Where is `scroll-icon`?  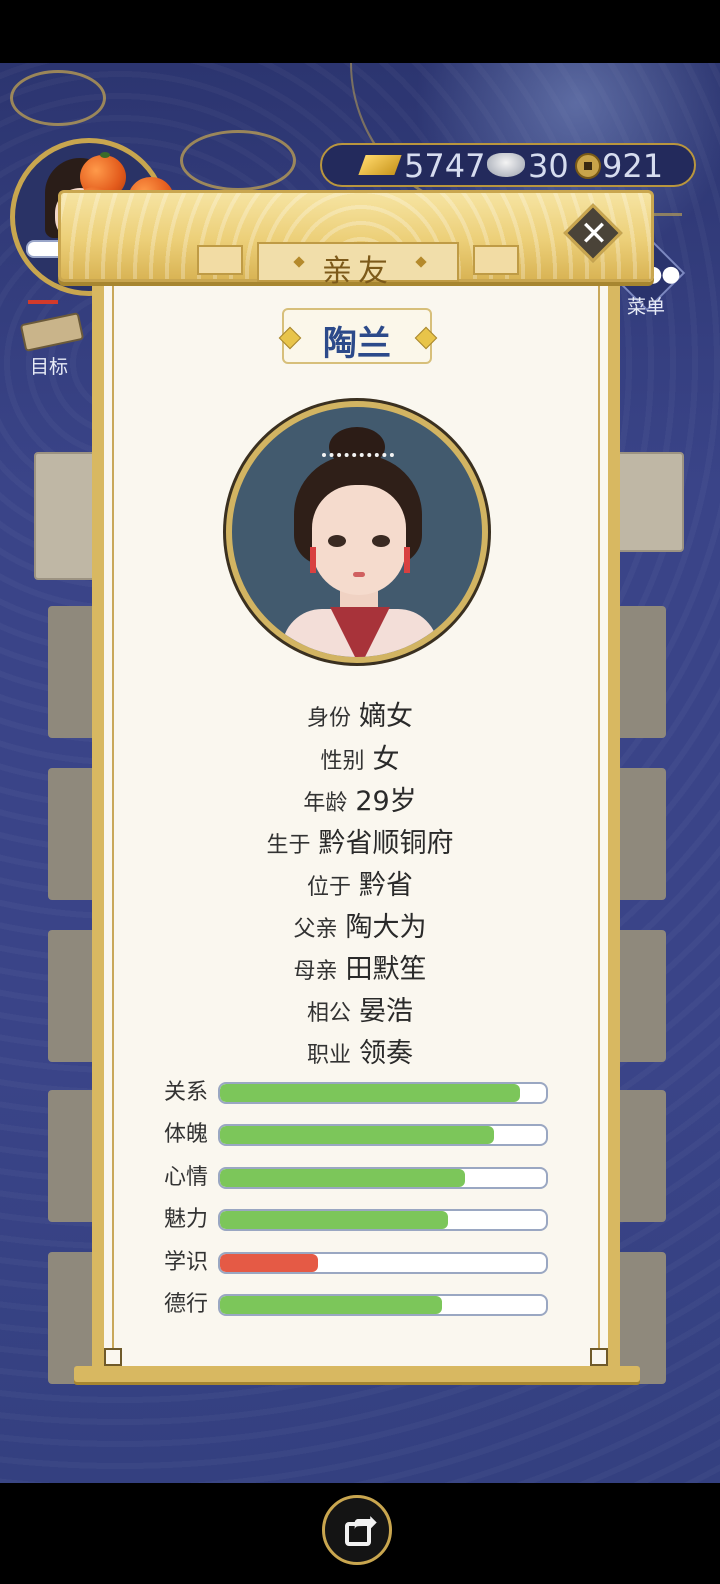
scroll-icon is located at coordinates (52, 332).